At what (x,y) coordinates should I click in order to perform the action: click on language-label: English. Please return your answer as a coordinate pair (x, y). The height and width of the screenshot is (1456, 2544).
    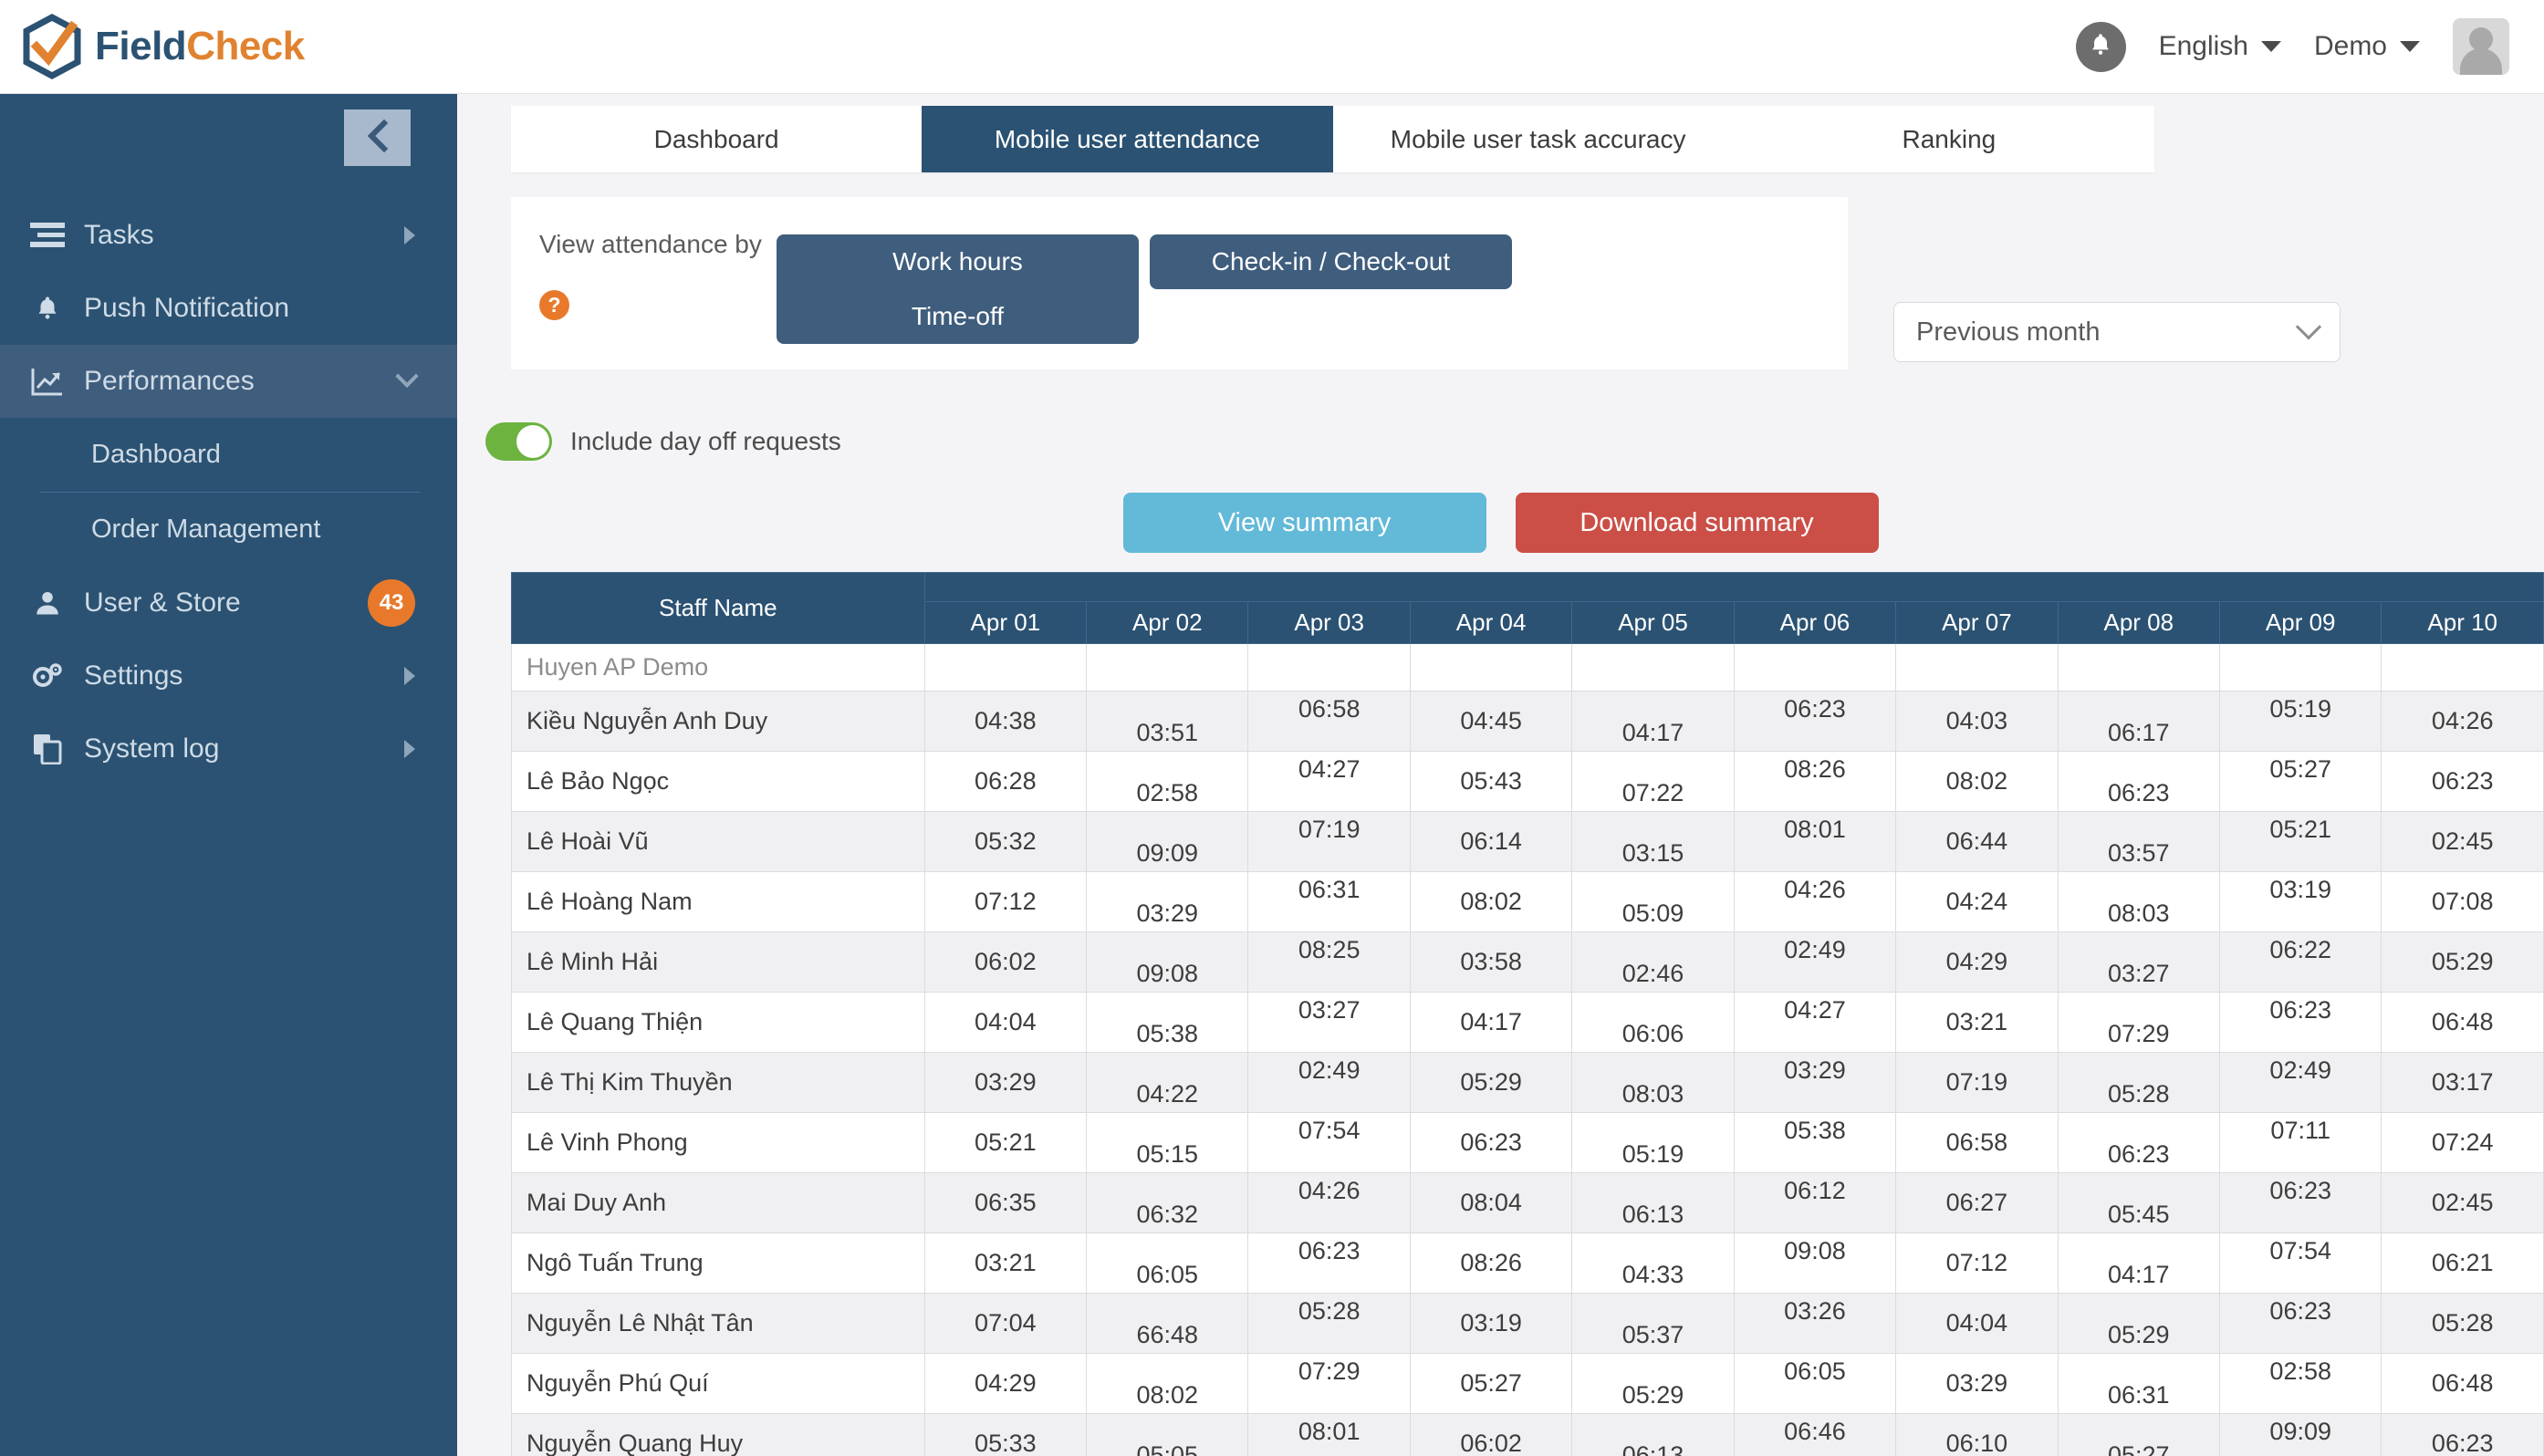
    Looking at the image, I should click on (2203, 46).